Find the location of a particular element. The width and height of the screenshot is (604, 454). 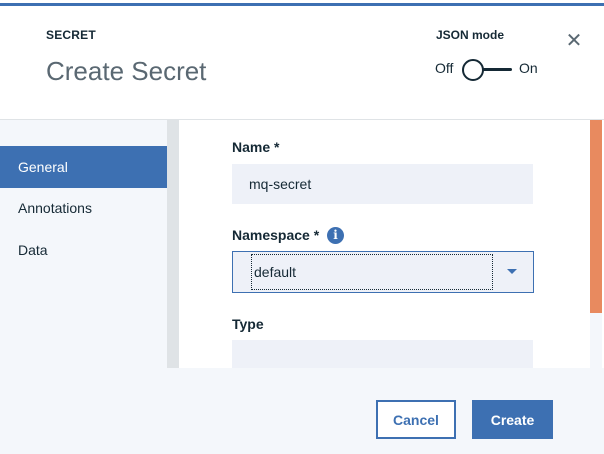

modal-eyebrow: SECRET is located at coordinates (71, 35).